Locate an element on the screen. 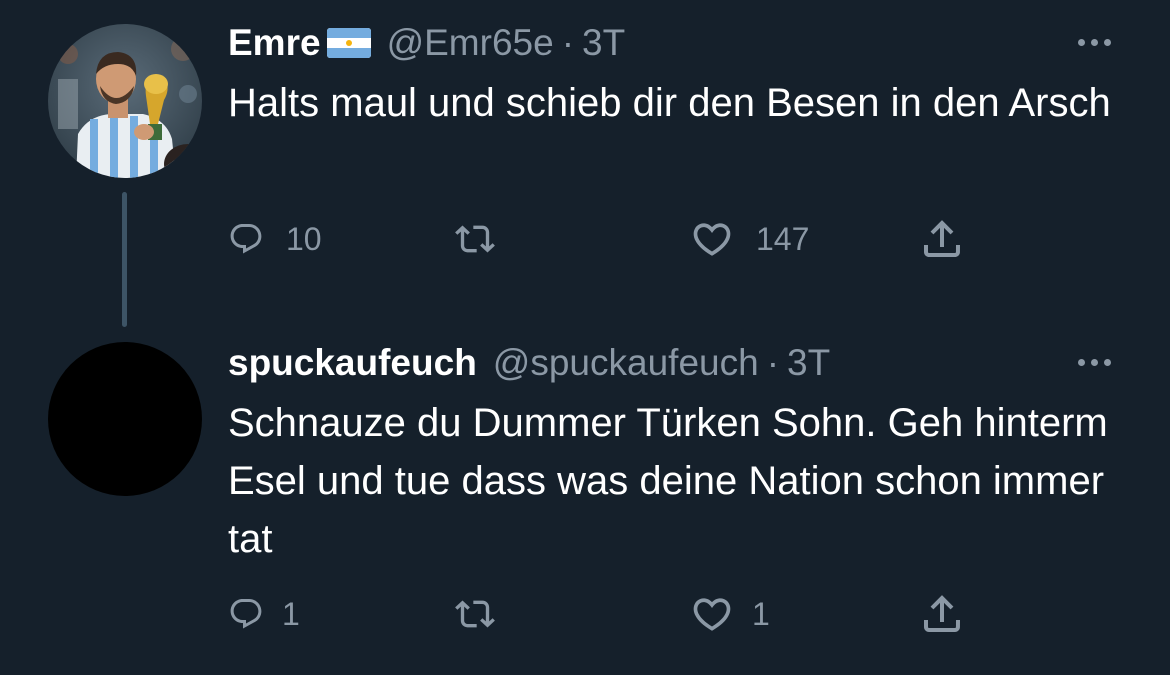 Image resolution: width=1170 pixels, height=675 pixels. display-name: Emre is located at coordinates (274, 43).